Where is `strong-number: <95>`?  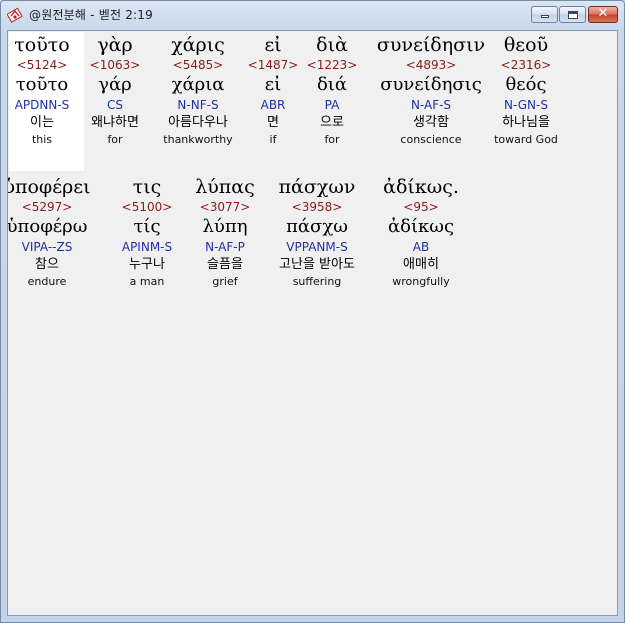
strong-number: <95> is located at coordinates (421, 207).